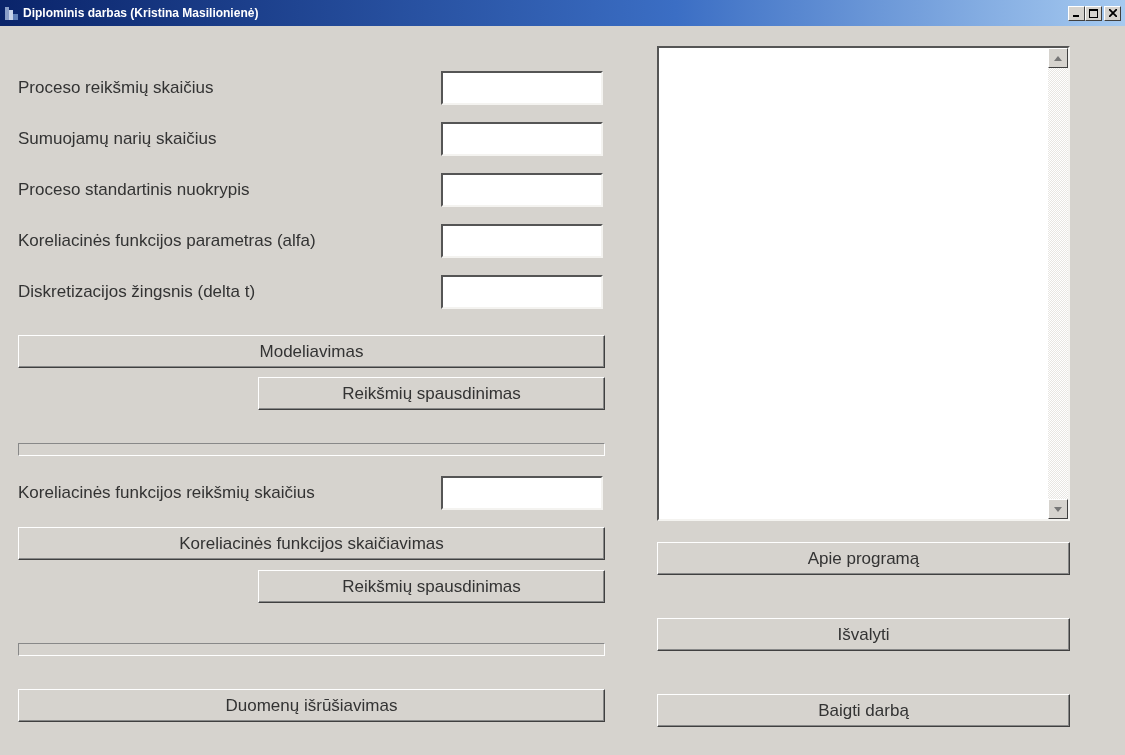  I want to click on scroll-down-icon, so click(1058, 509).